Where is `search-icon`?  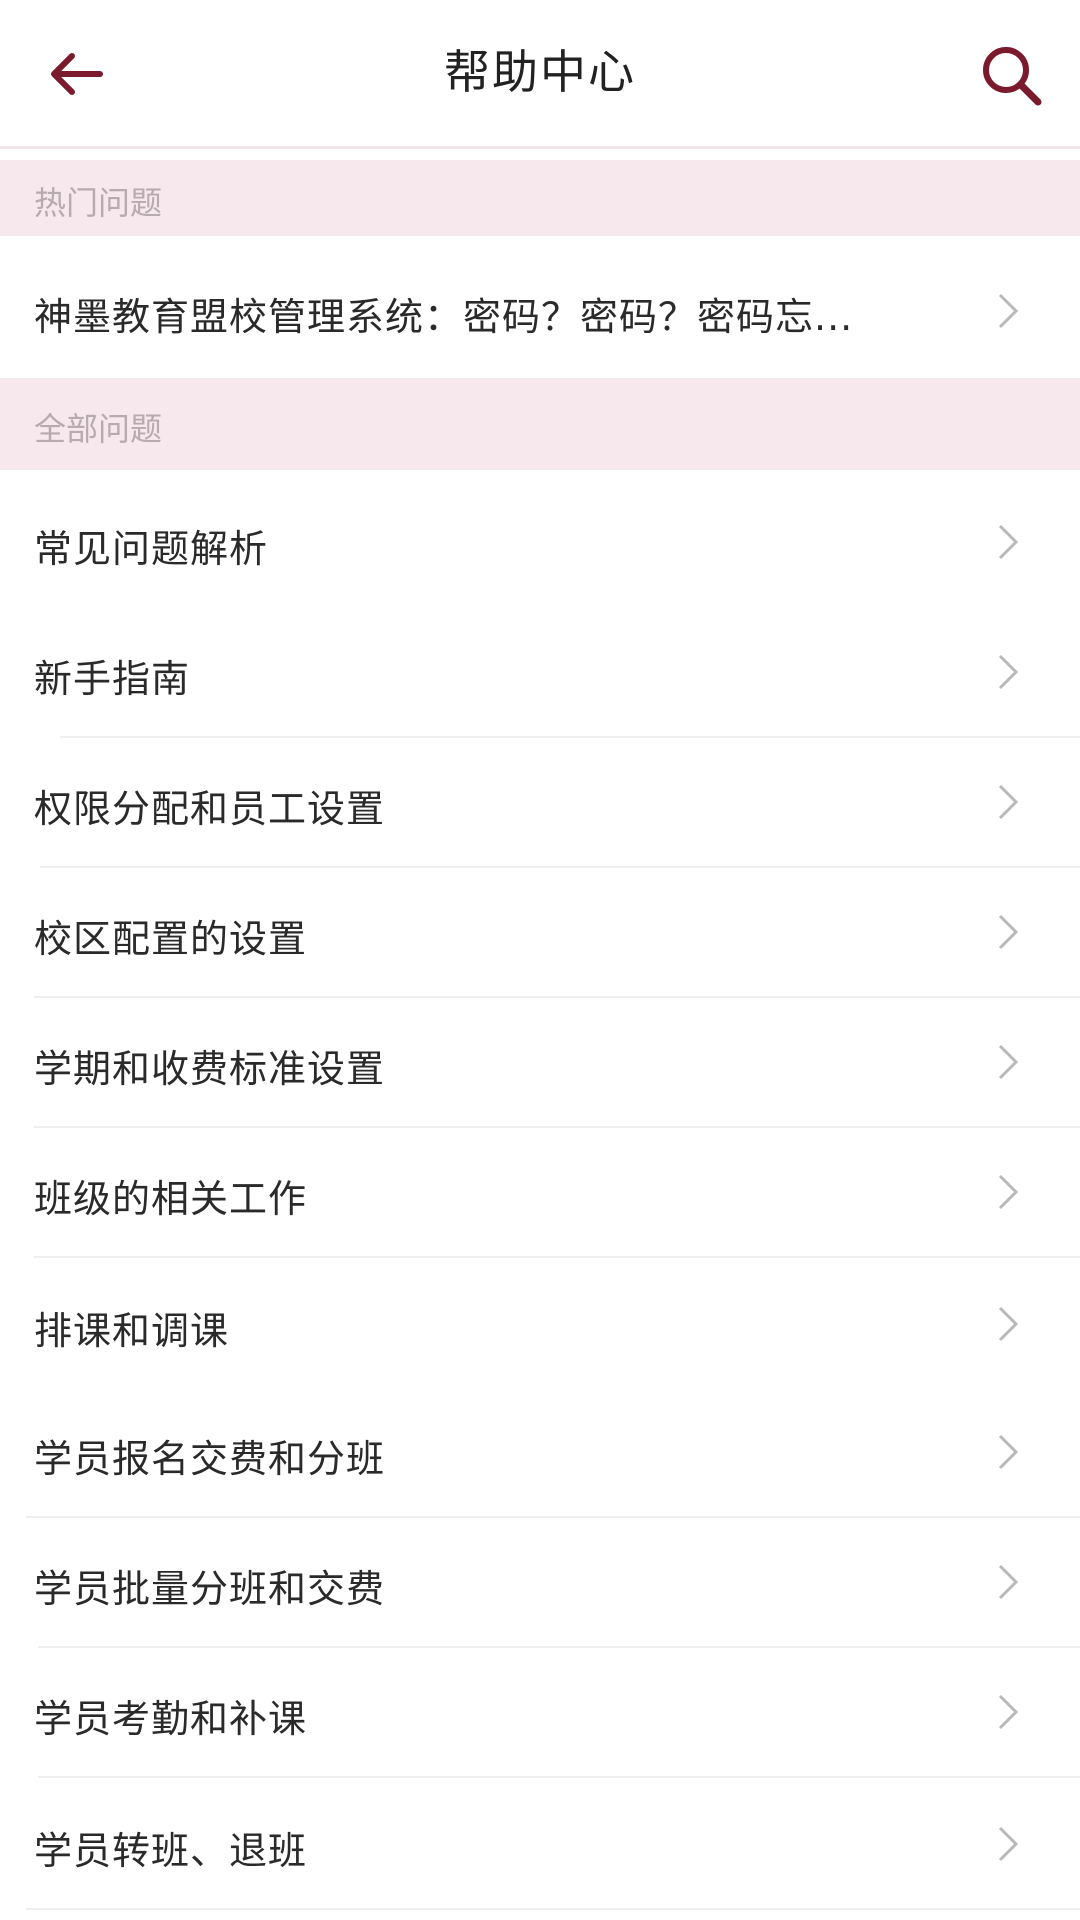
search-icon is located at coordinates (1012, 76).